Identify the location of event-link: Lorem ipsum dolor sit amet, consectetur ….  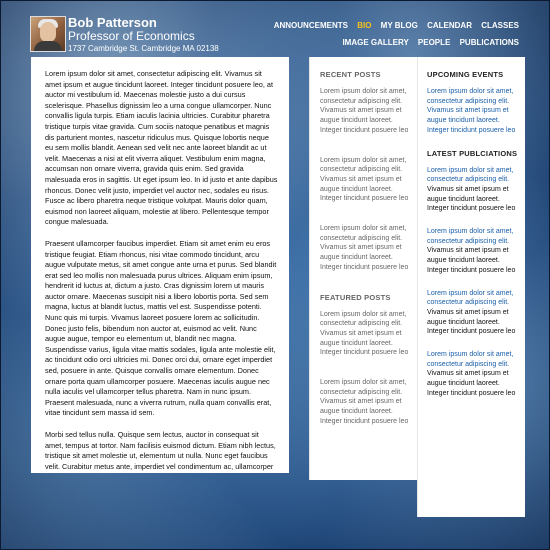
(473, 111).